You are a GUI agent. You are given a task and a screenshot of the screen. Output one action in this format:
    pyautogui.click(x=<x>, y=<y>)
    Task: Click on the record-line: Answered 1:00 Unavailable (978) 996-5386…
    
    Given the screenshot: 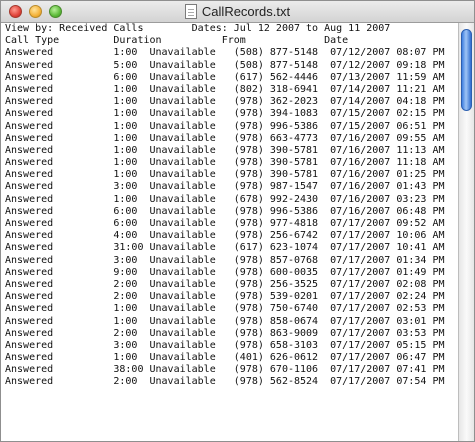 What is the action you would take?
    pyautogui.click(x=225, y=126)
    